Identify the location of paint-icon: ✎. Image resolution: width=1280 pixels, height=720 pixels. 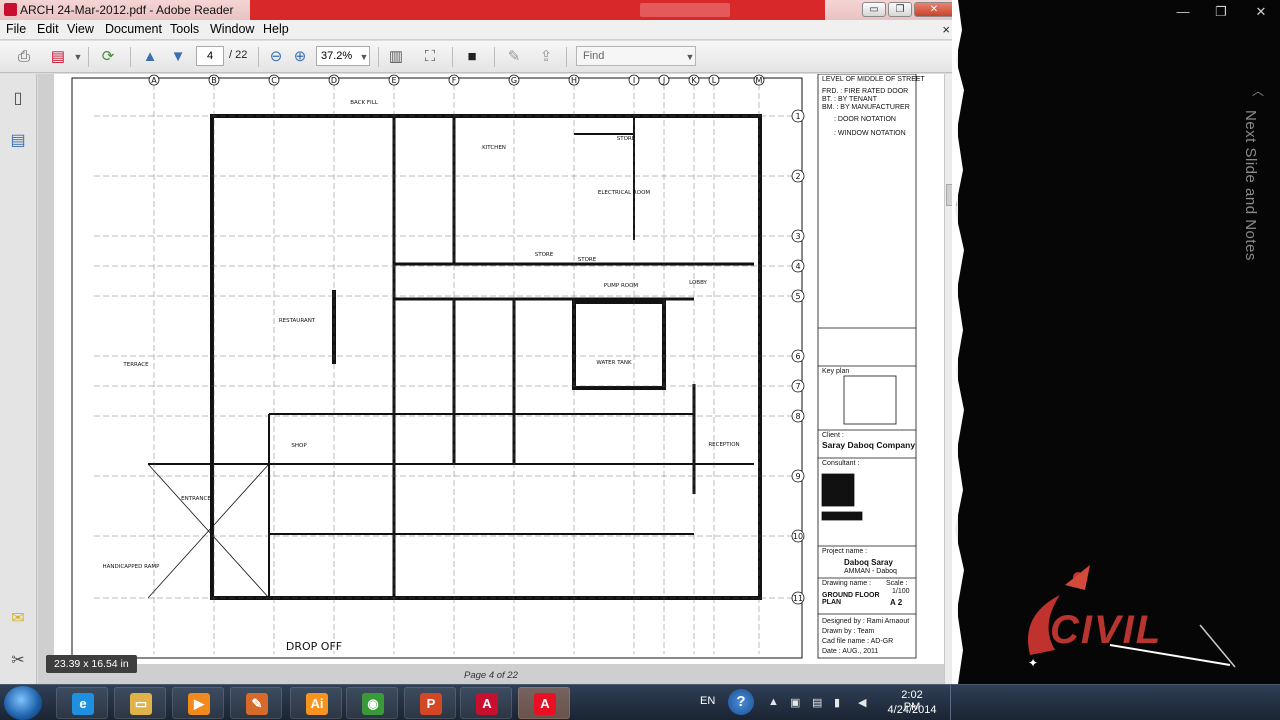
(257, 704).